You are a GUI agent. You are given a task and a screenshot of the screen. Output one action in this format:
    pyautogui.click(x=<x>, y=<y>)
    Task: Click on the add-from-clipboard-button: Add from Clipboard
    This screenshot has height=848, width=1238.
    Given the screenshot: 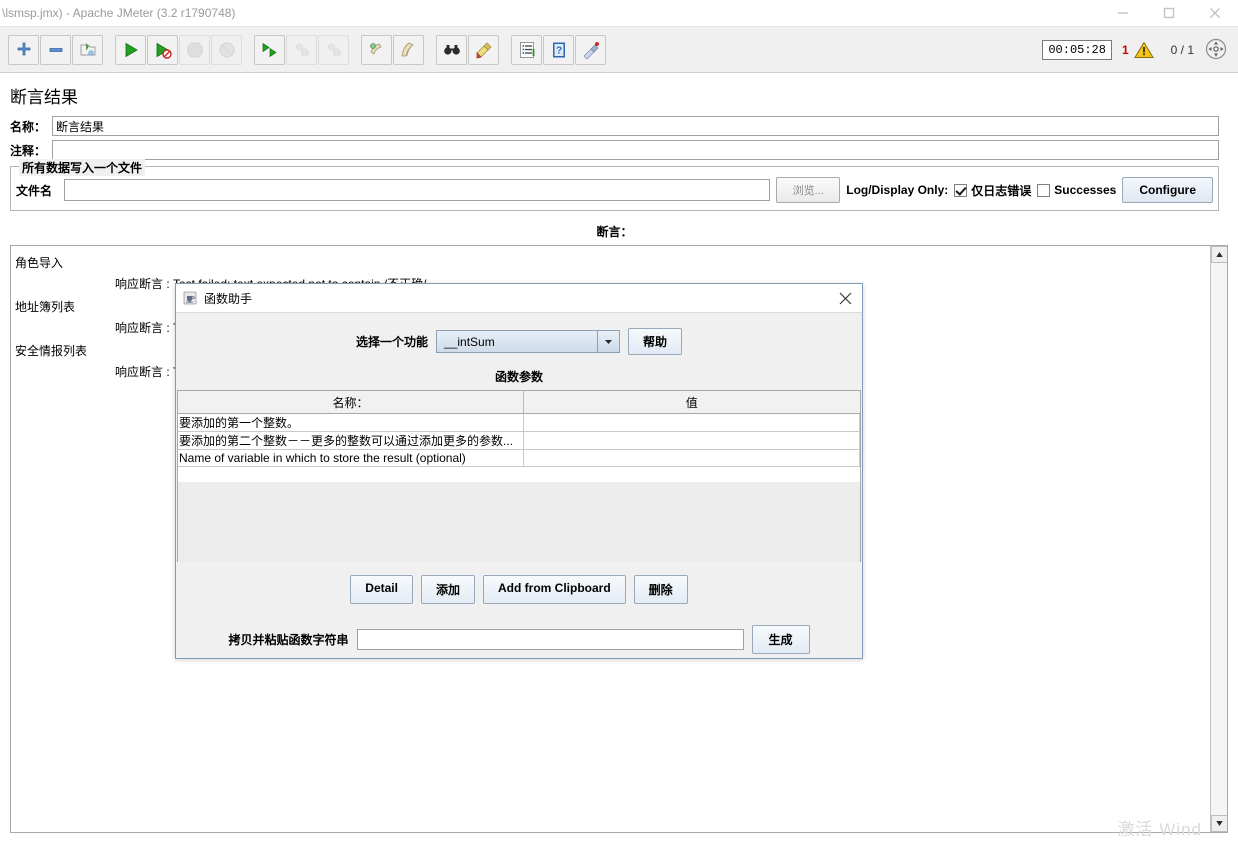 What is the action you would take?
    pyautogui.click(x=554, y=589)
    